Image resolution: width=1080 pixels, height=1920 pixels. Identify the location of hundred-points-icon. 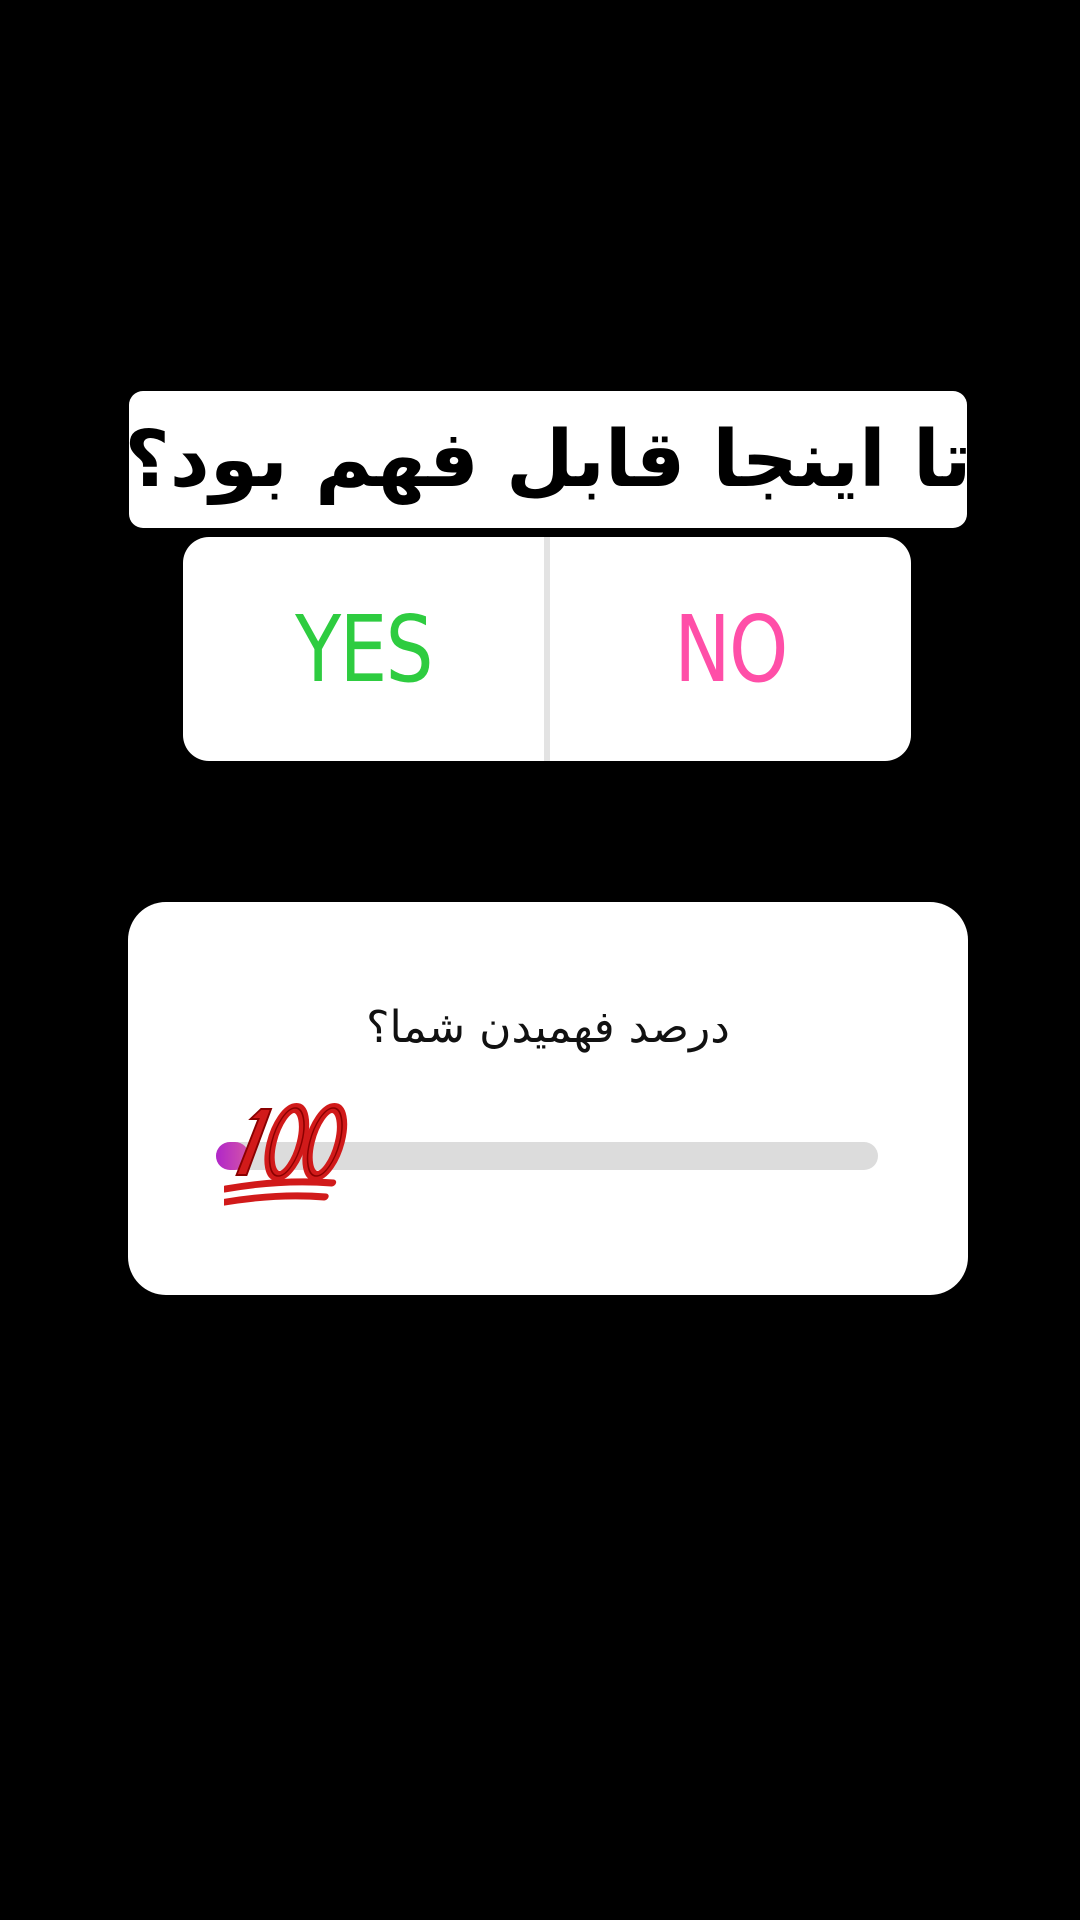
(294, 1157).